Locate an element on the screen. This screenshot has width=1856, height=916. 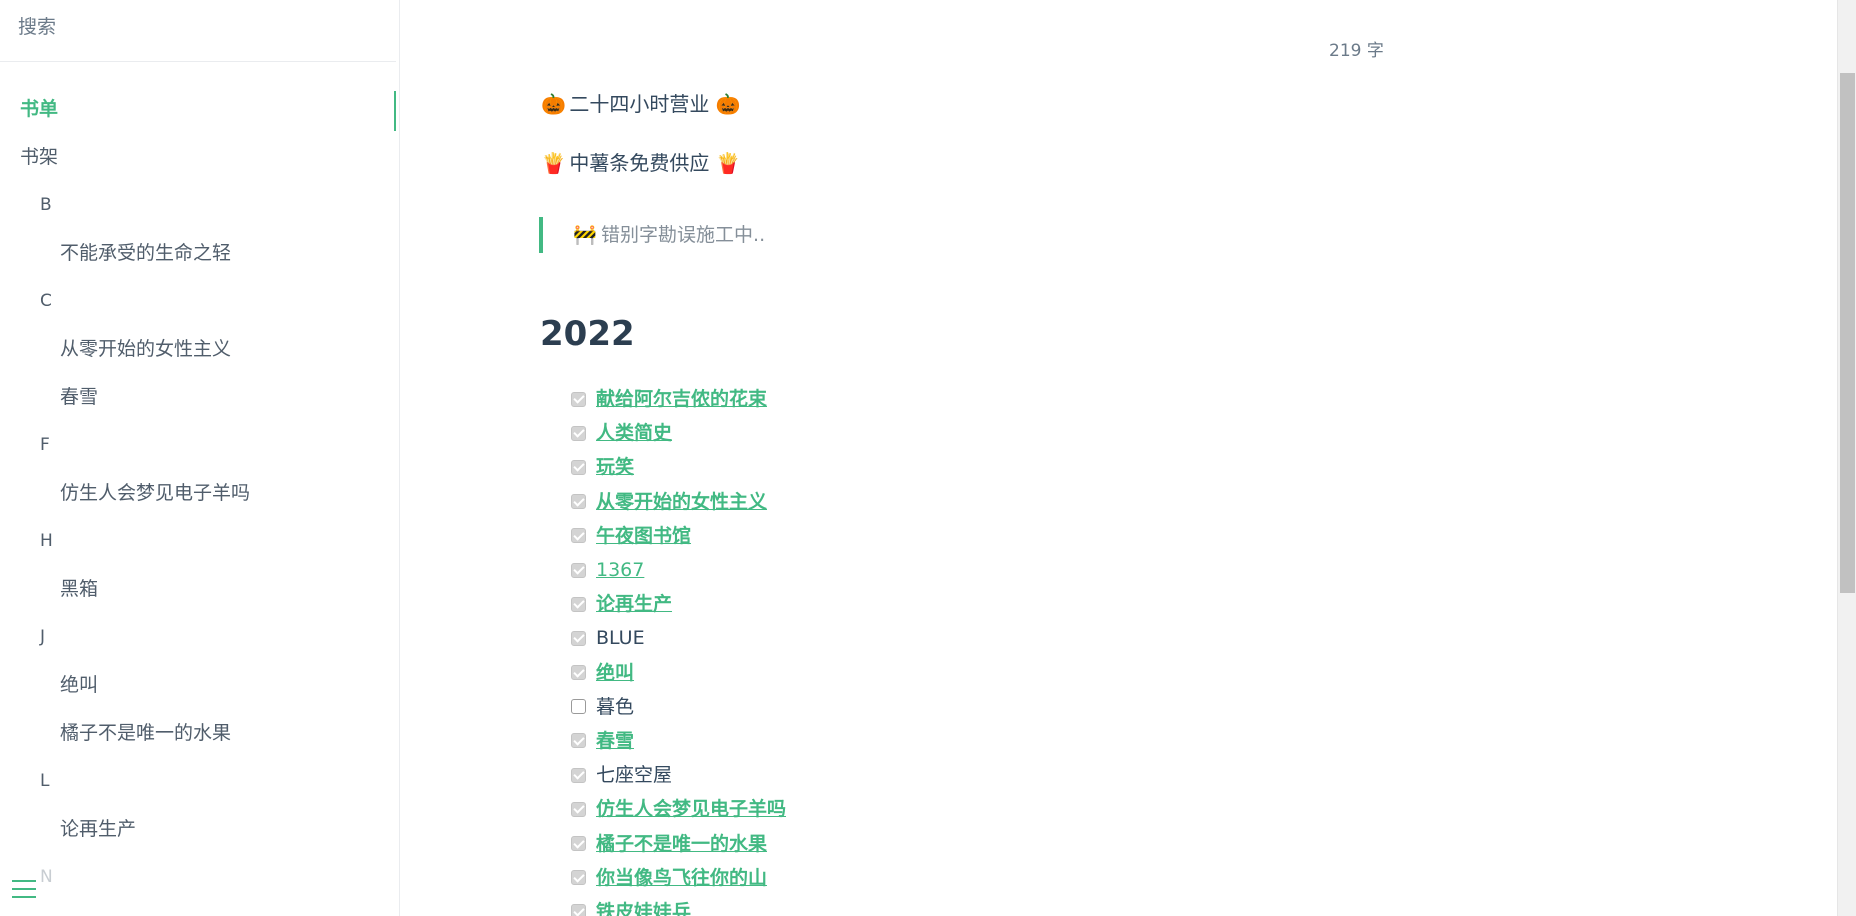
sidebar-section-letter: H is located at coordinates (198, 541).